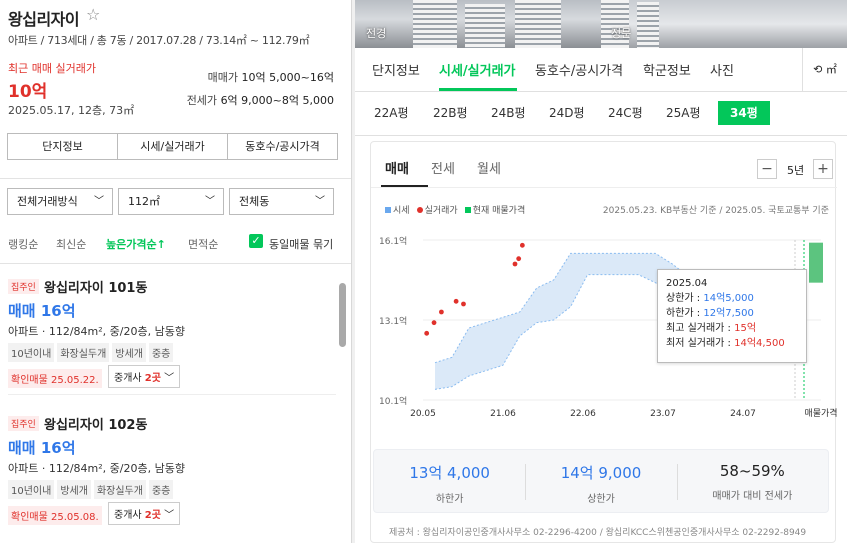  Describe the element at coordinates (728, 313) in the screenshot. I see `tooltip-value: 12억7,500` at that location.